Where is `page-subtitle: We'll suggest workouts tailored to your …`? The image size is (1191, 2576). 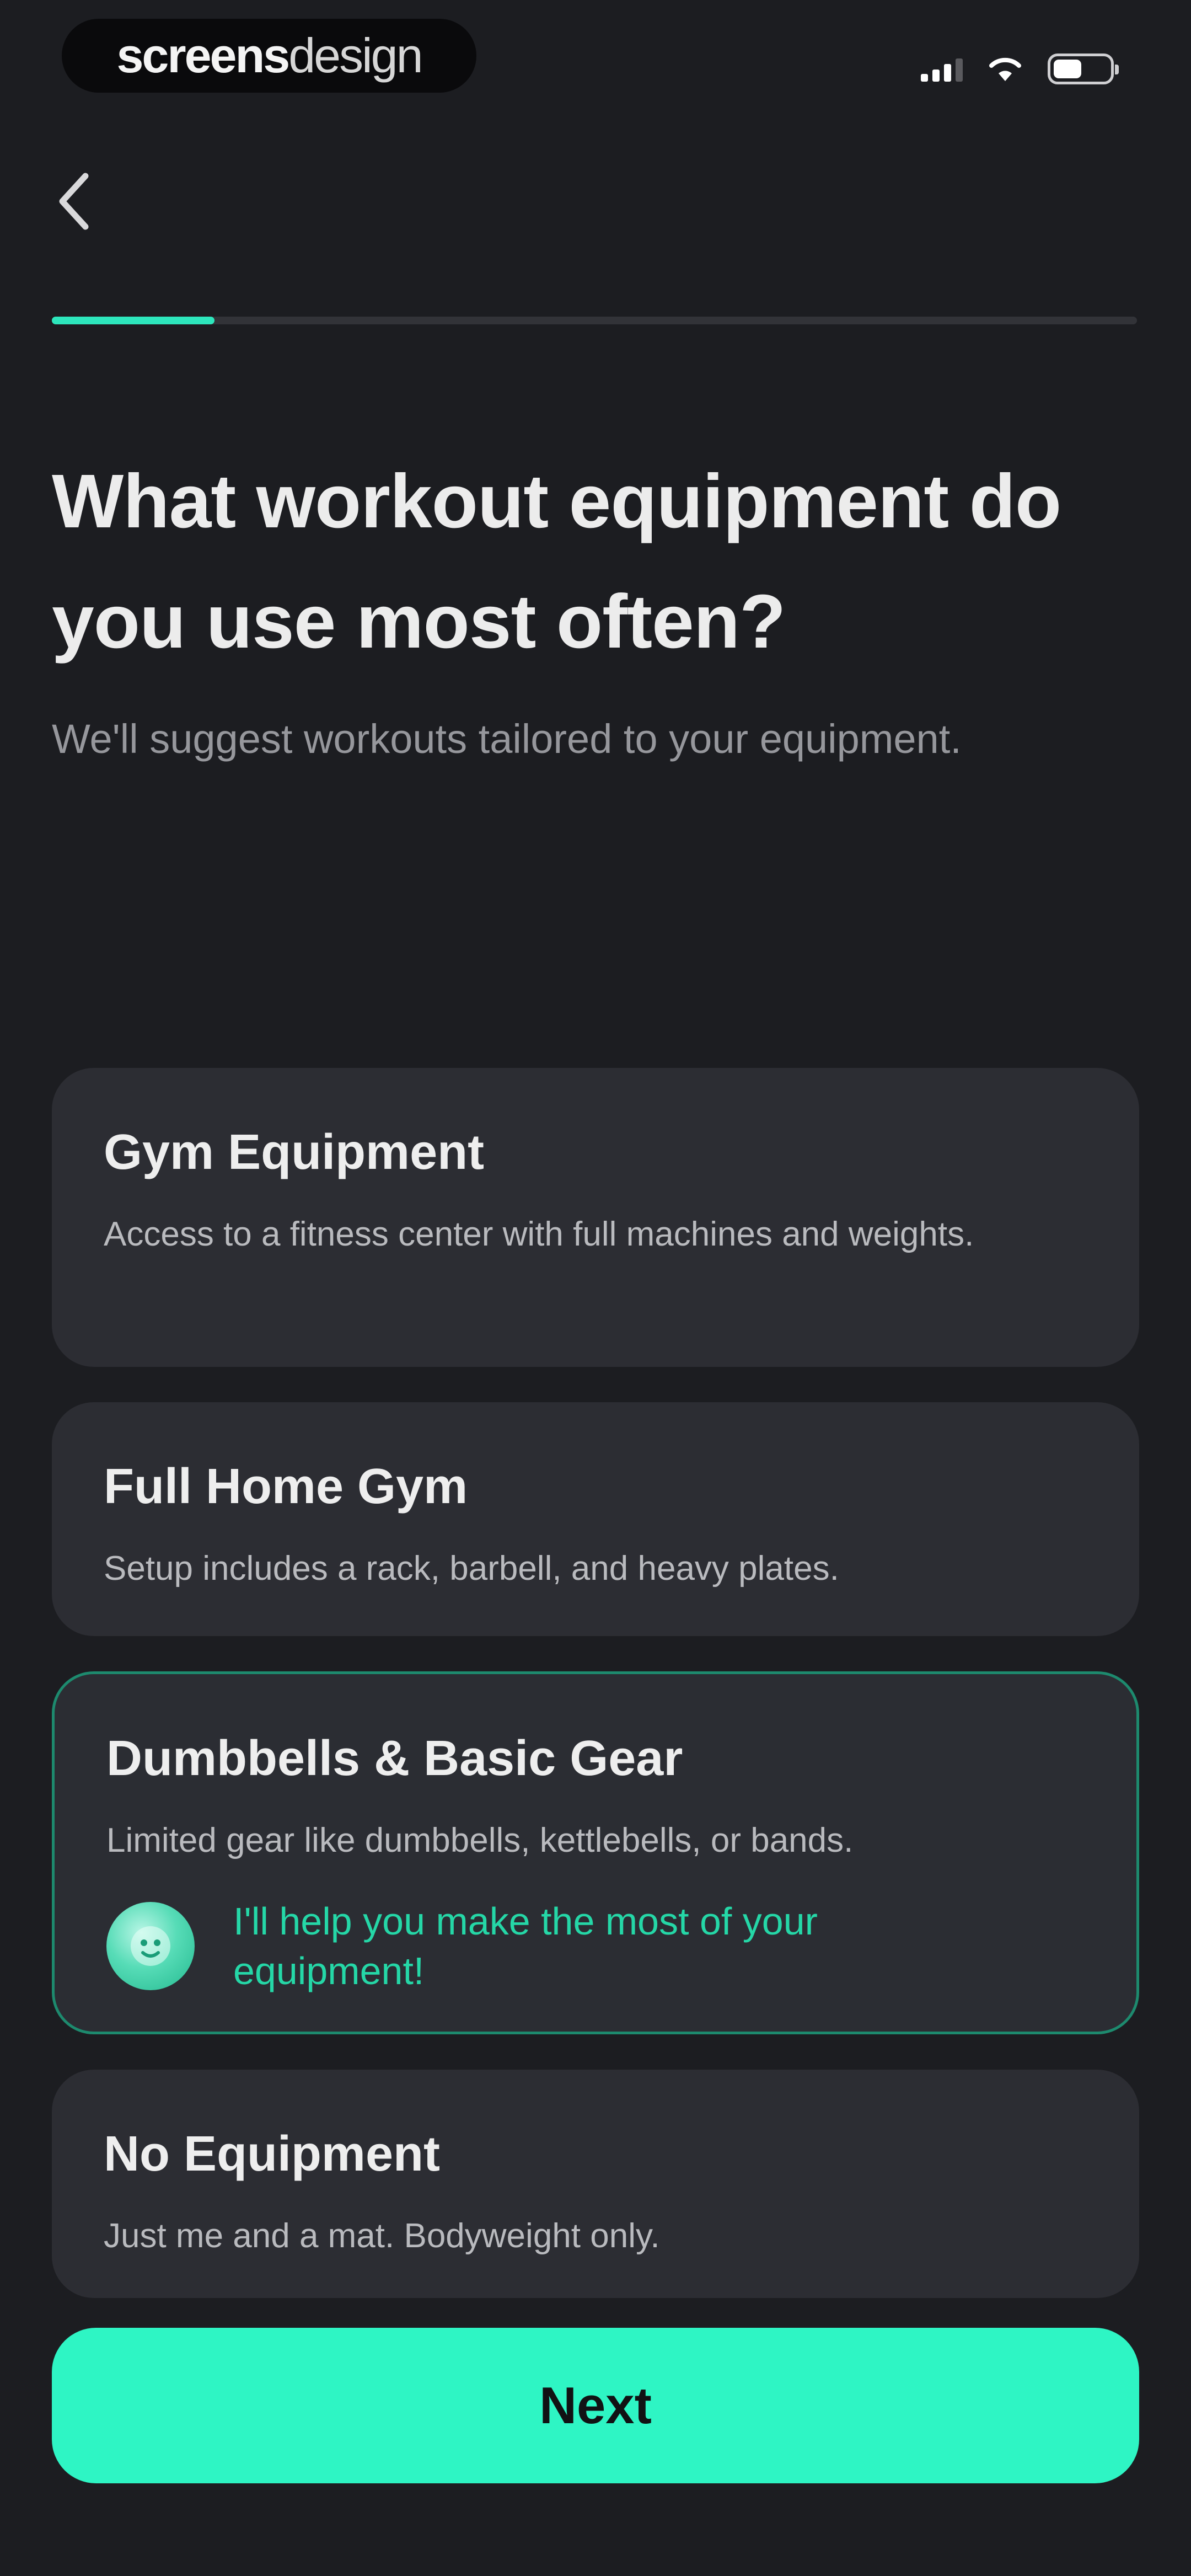
page-subtitle: We'll suggest workouts tailored to your … is located at coordinates (507, 739).